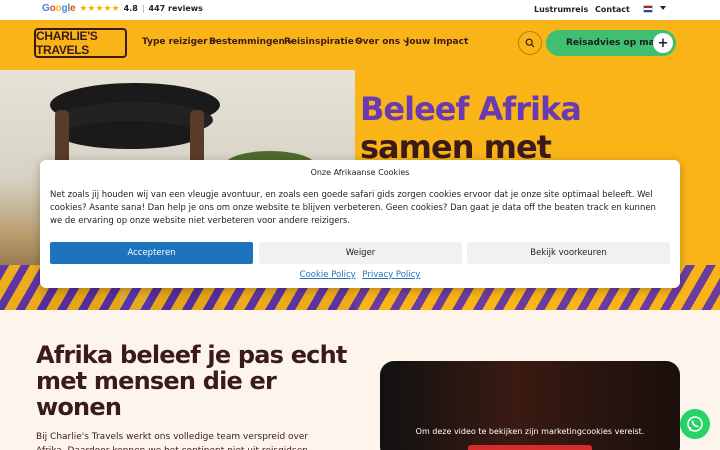  I want to click on privacy-policy-link: Privacy Policy, so click(391, 275).